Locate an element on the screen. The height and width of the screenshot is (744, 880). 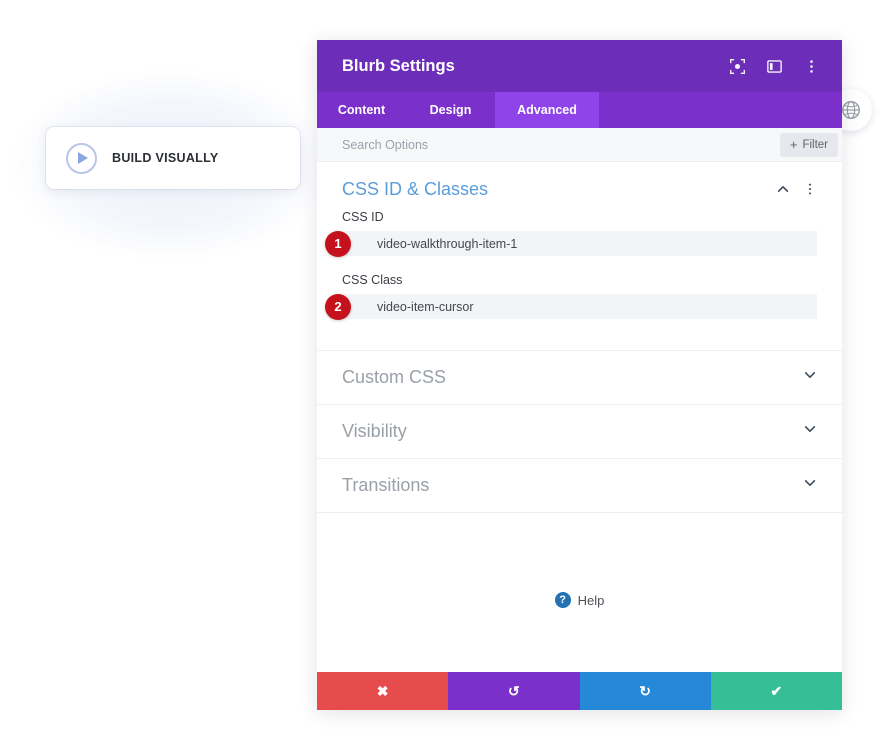
search-row: + Filter is located at coordinates (579, 145).